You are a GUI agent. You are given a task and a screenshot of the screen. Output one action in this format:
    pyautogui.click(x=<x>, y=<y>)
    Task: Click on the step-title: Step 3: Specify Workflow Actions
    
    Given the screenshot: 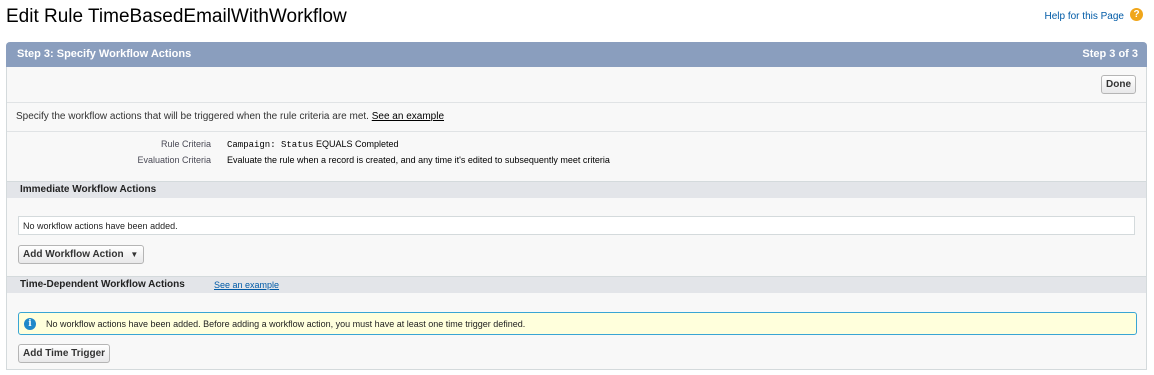 What is the action you would take?
    pyautogui.click(x=104, y=54)
    